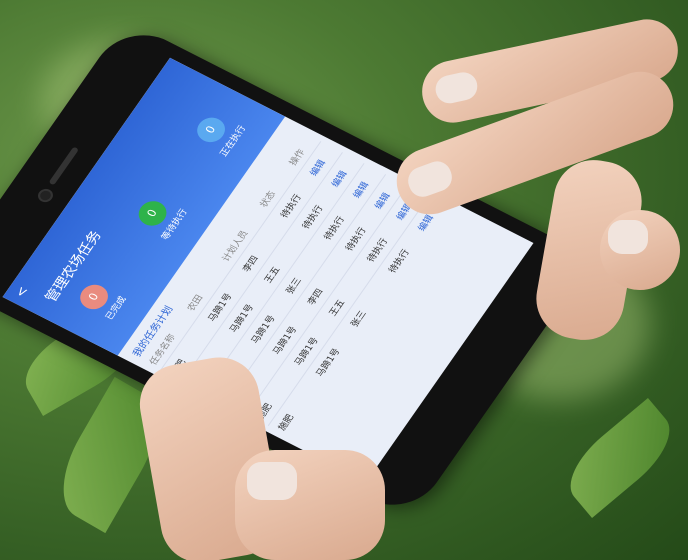 This screenshot has width=688, height=560. I want to click on thumb, so click(310, 505).